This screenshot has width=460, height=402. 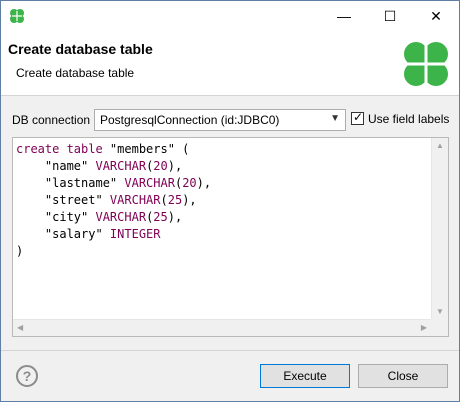 What do you see at coordinates (17, 16) in the screenshot?
I see `clover-app-icon` at bounding box center [17, 16].